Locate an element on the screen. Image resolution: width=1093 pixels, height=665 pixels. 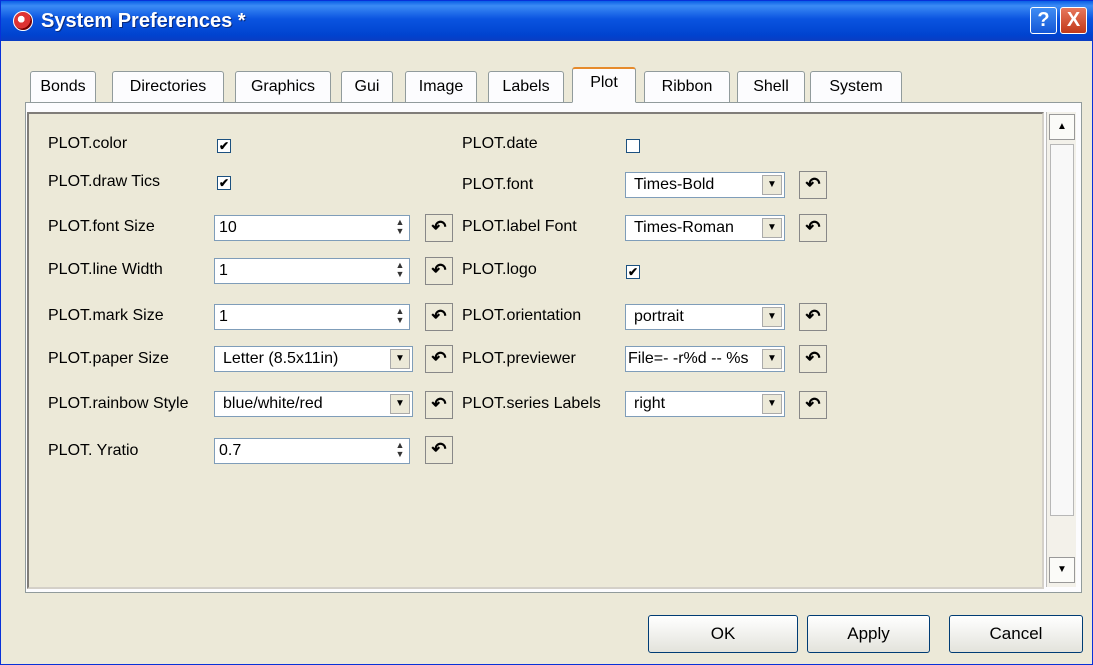
ok-button: OK is located at coordinates (723, 634).